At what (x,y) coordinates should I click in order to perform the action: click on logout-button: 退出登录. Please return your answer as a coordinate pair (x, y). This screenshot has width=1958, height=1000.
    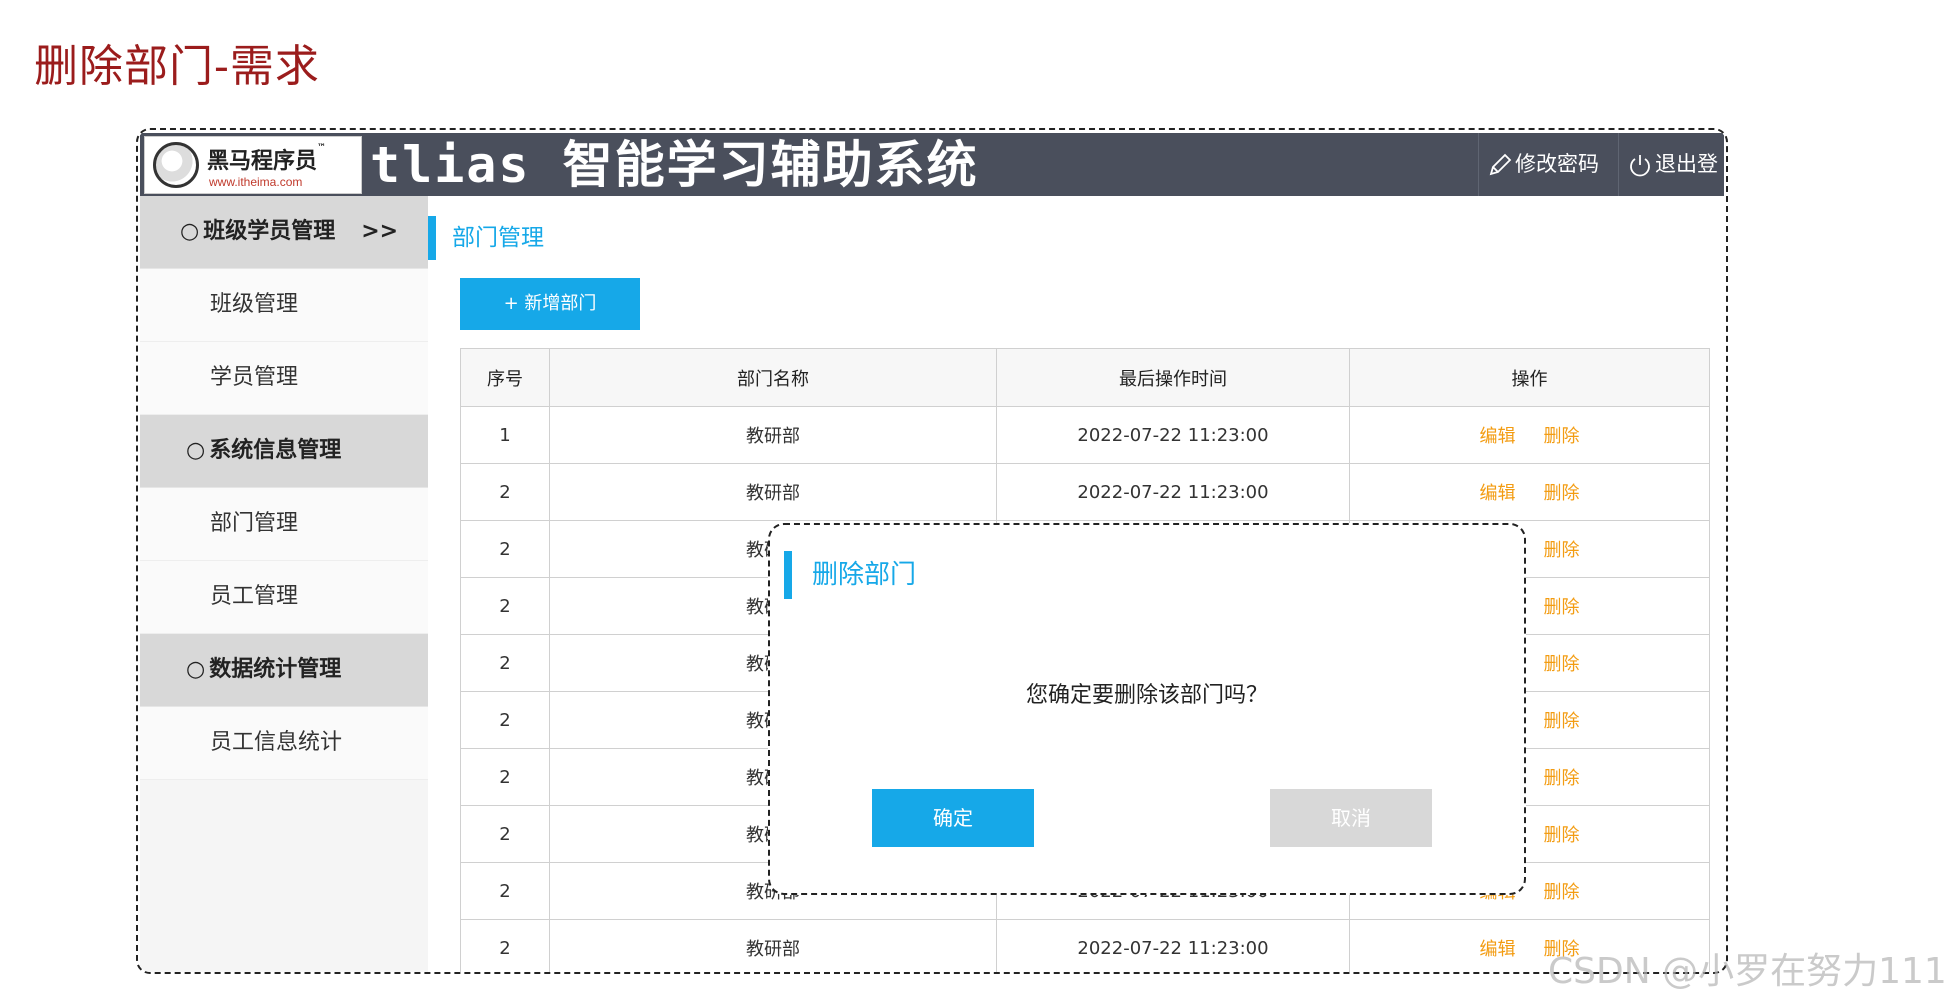
    Looking at the image, I should click on (1671, 186).